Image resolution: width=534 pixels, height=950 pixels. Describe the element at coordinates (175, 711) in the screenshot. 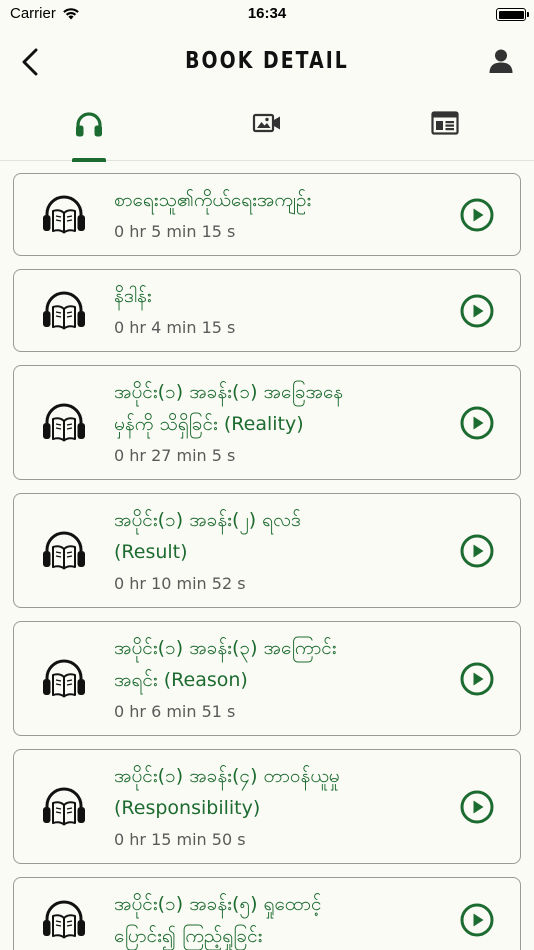

I see `track-duration: 0 hr 6 min 51 s` at that location.